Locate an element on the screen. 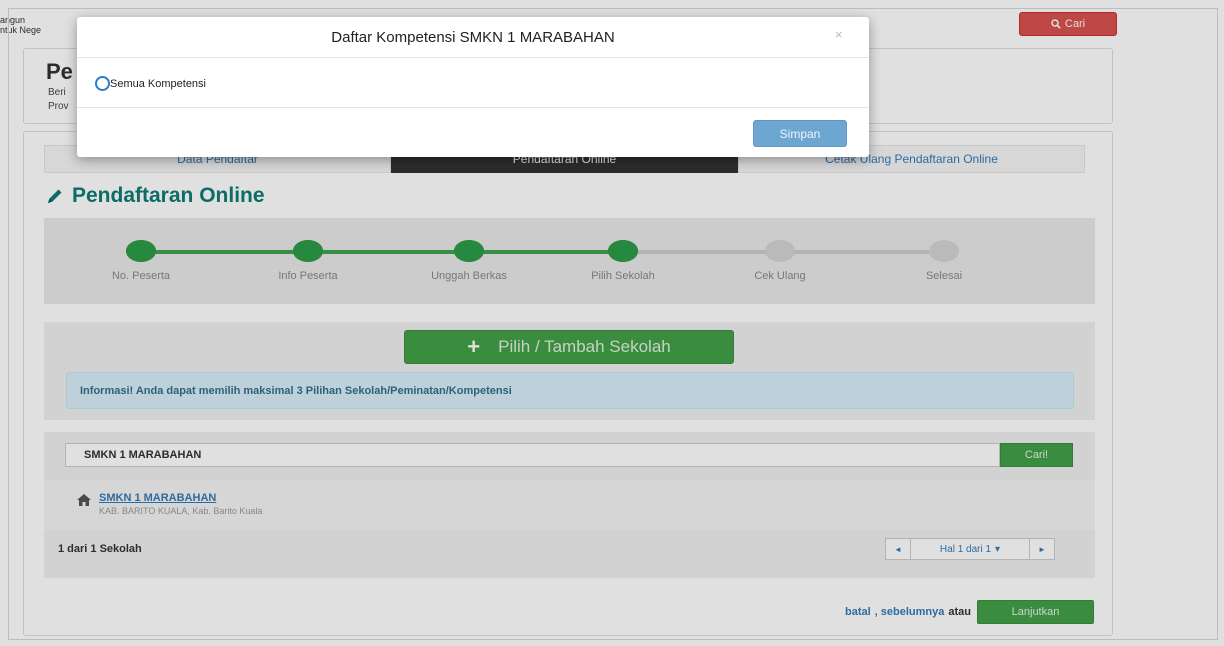  modal-footer: Simpan is located at coordinates (473, 132).